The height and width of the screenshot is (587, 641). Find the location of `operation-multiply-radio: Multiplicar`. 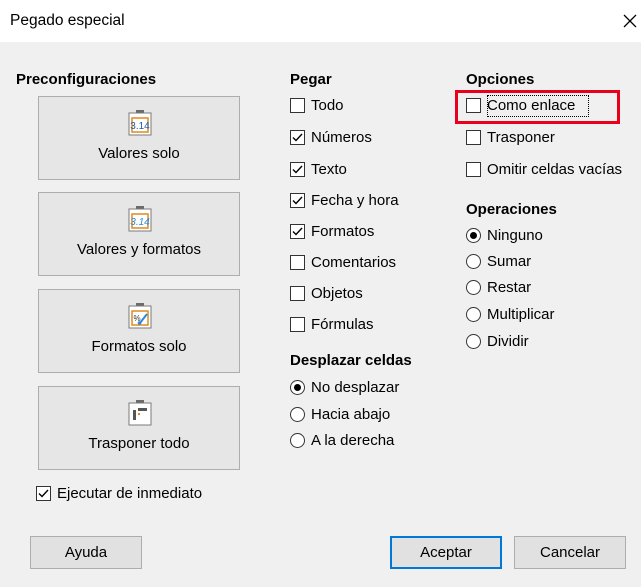

operation-multiply-radio: Multiplicar is located at coordinates (510, 314).